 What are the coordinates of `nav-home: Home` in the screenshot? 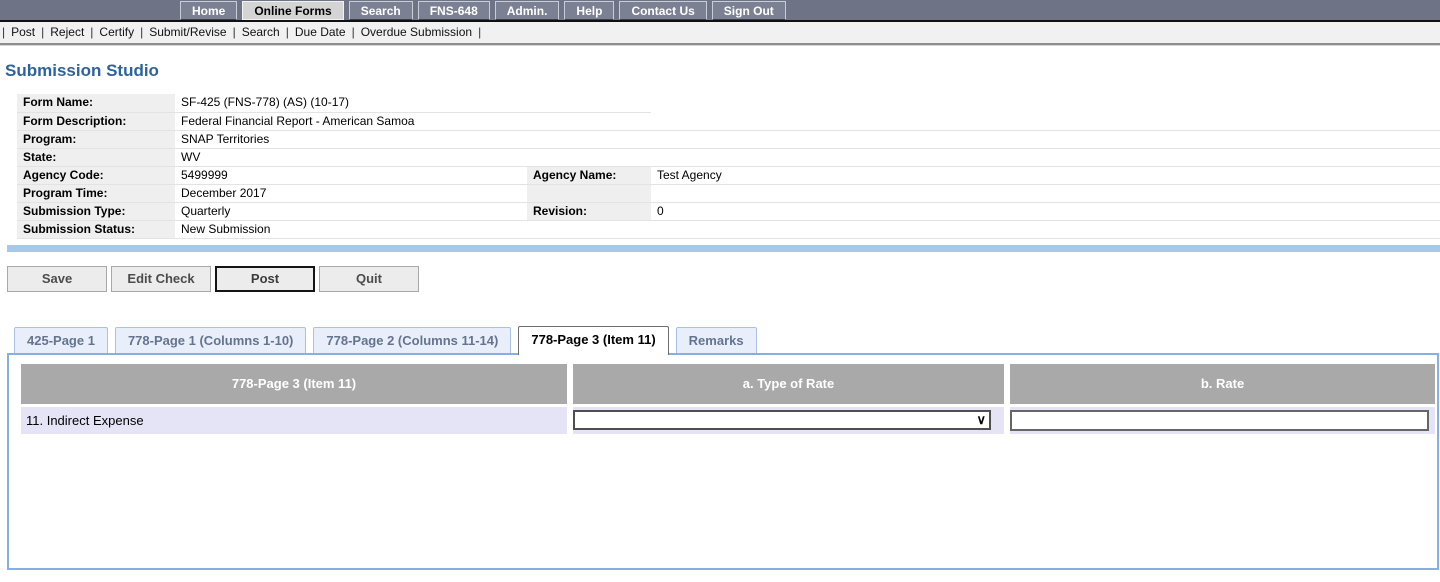 It's located at (209, 10).